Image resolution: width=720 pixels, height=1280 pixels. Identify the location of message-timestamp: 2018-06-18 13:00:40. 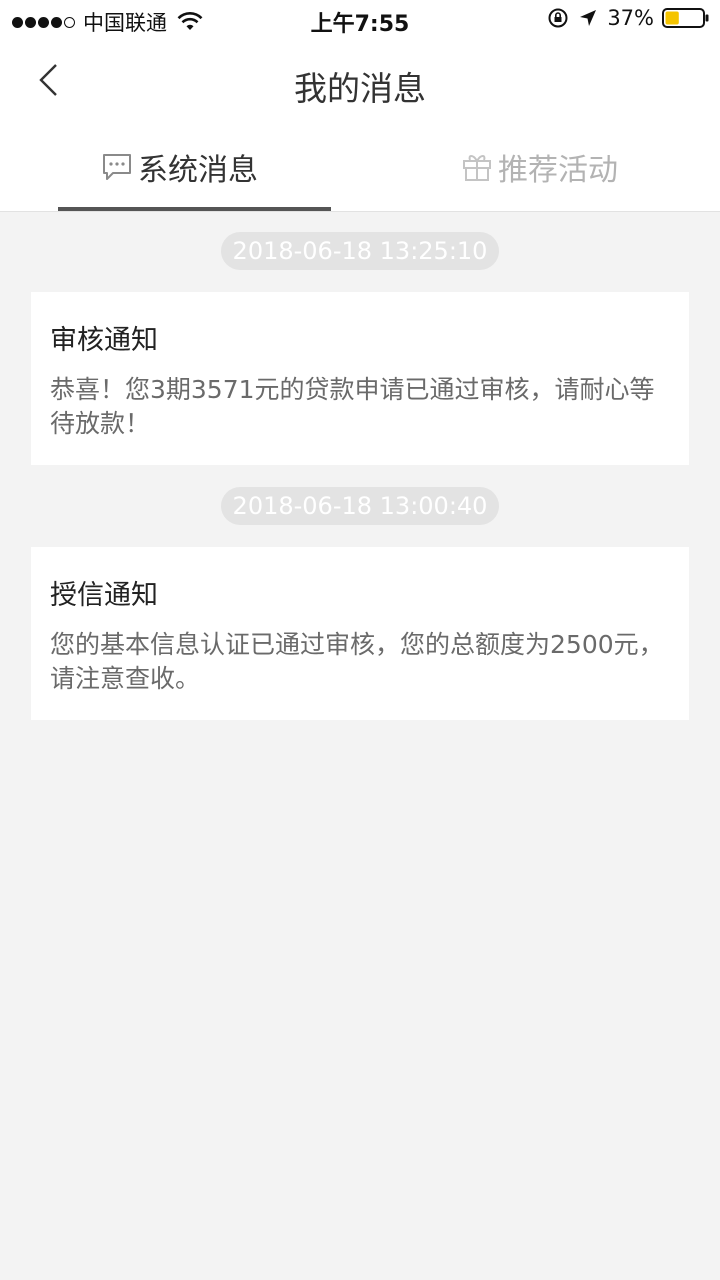
(360, 506).